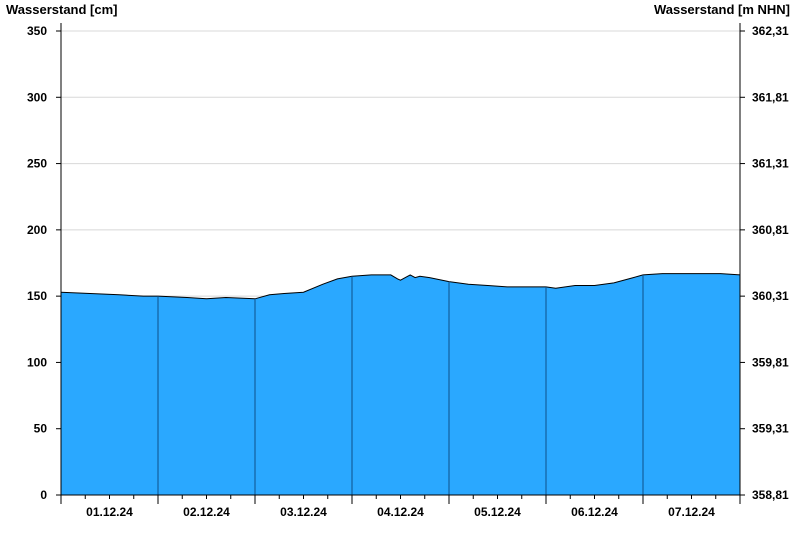  I want to click on left-tick-label: 250, so click(37, 164).